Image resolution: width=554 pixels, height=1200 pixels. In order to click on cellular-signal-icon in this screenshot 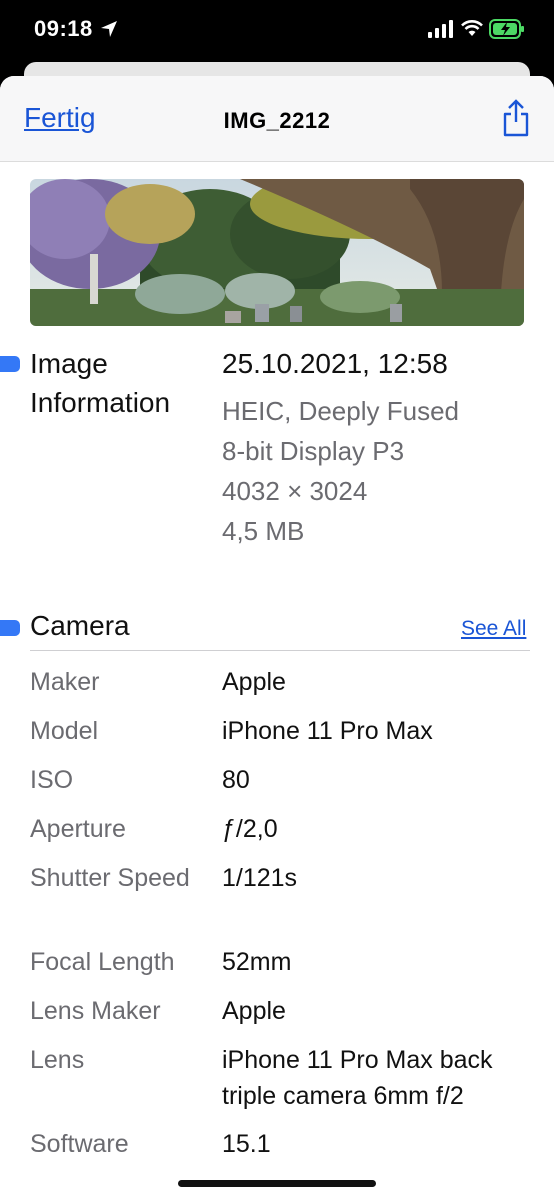, I will do `click(440, 29)`.